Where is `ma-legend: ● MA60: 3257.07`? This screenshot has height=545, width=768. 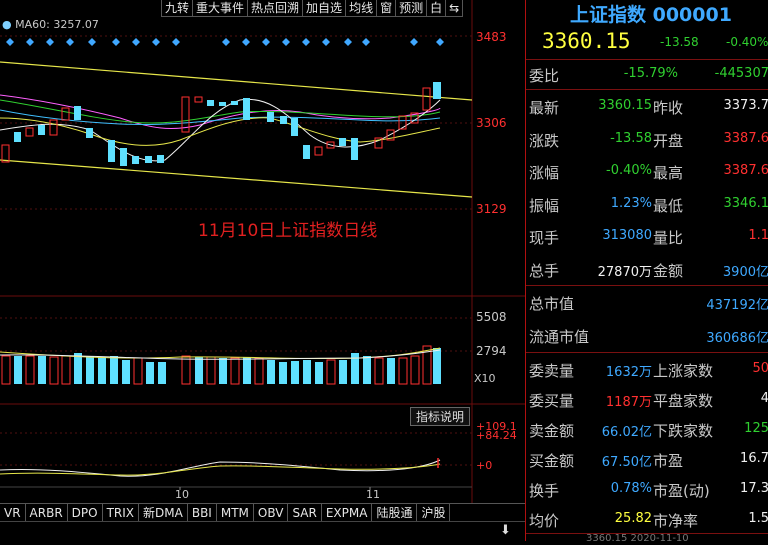
ma-legend: ● MA60: 3257.07 is located at coordinates (50, 24).